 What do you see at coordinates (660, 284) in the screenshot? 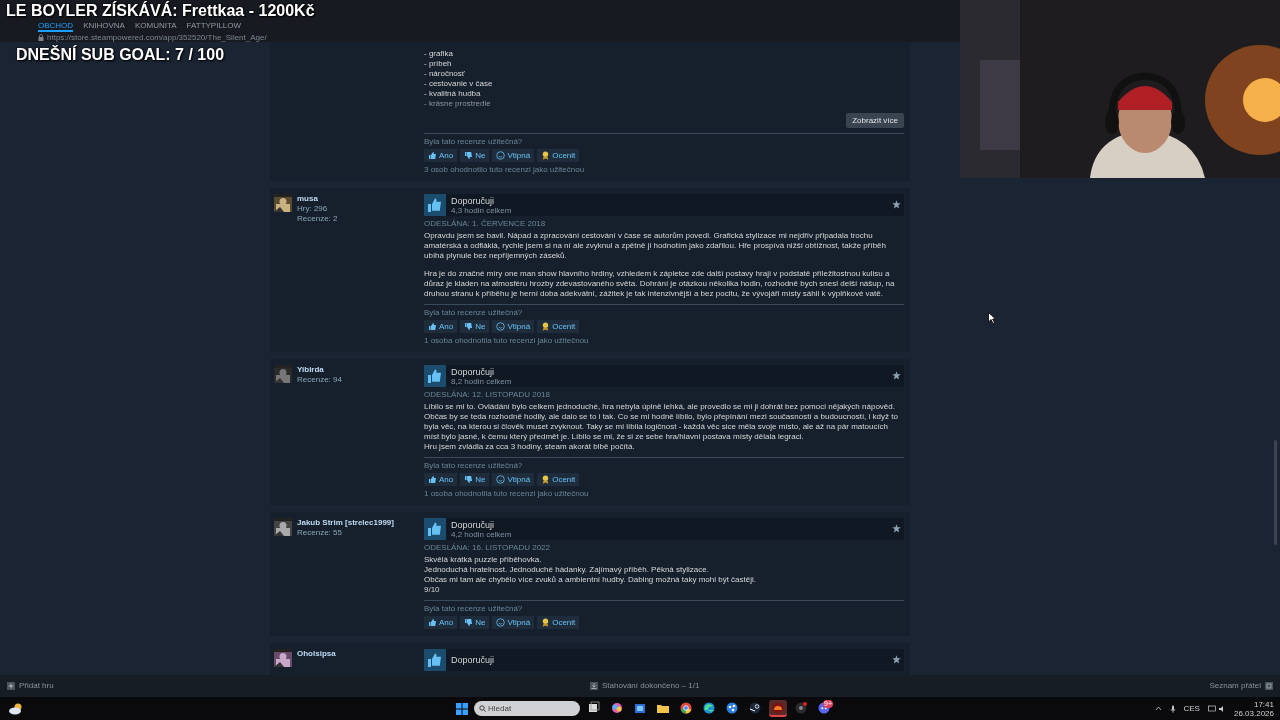
I see `review-text: Hra je do značné míry one man show hlavního hrdiny, vzhledem k zápletce zde další postavy hrají v podstatě příležitostnou kulisu a důraz je kladen na atmosféru hrozby zdevastovaného světa. Dohrání je otázkou několika hodin, rozhodně bych snesl delší nášup, na druhou stranu k příběhu je herní doba adekvátní, zážitek je tak intenzivnější a bez pocitu, že vývojáři místy sáhli k výplňkové vatě.` at bounding box center [660, 284].